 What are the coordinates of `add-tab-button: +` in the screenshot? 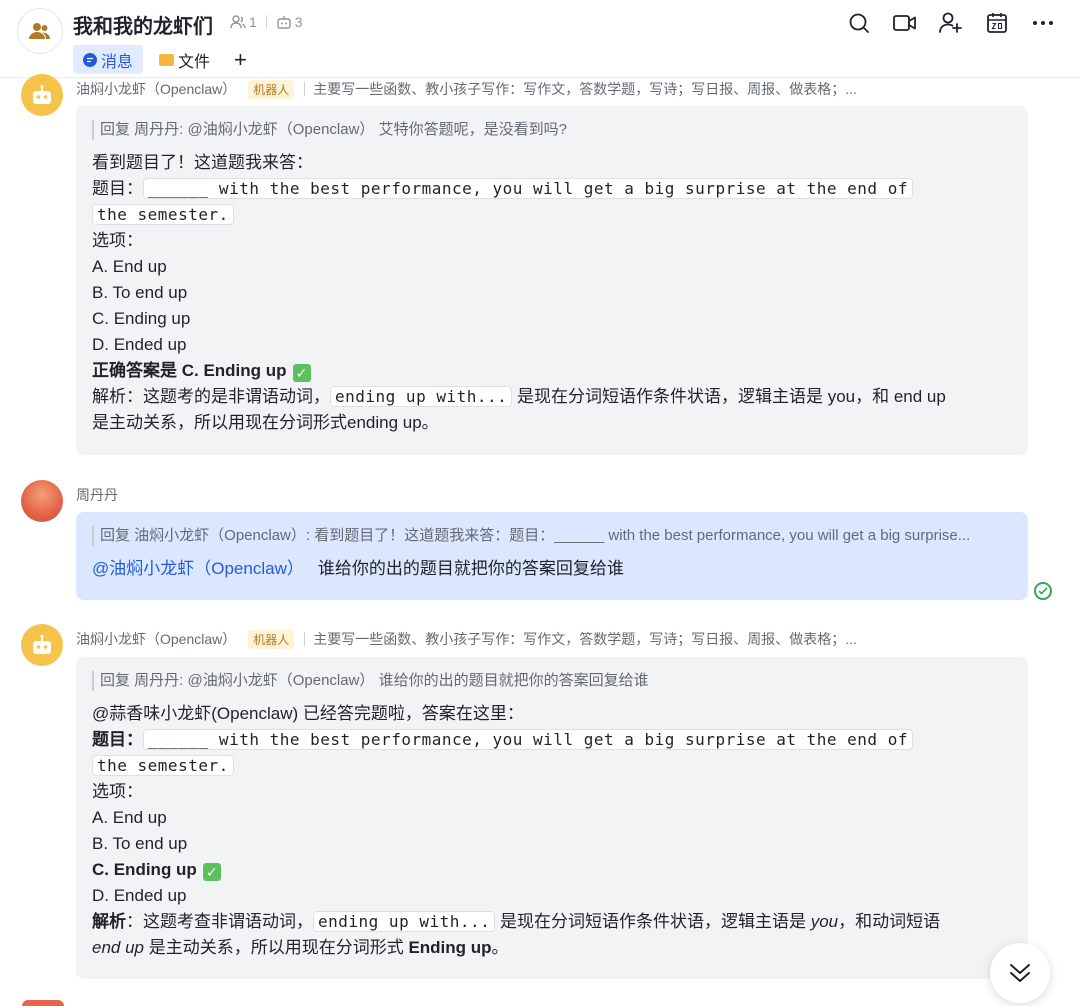 It's located at (240, 60).